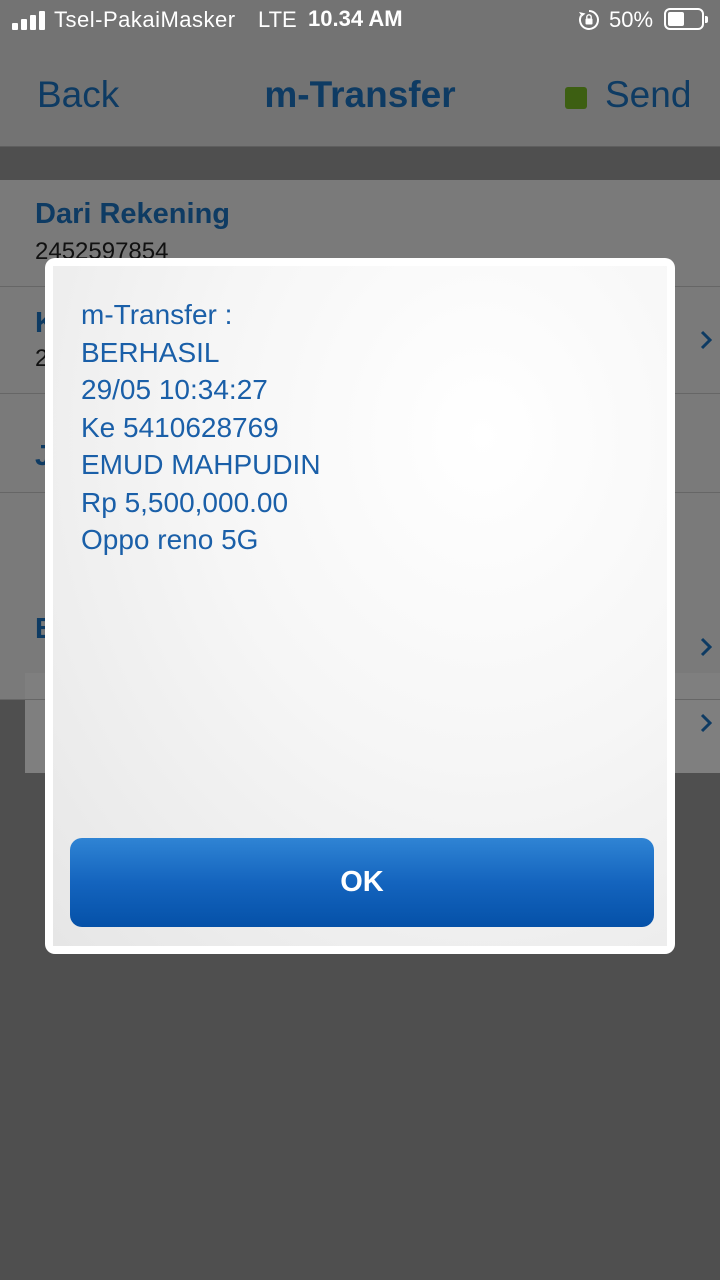  I want to click on battery-icon, so click(686, 19).